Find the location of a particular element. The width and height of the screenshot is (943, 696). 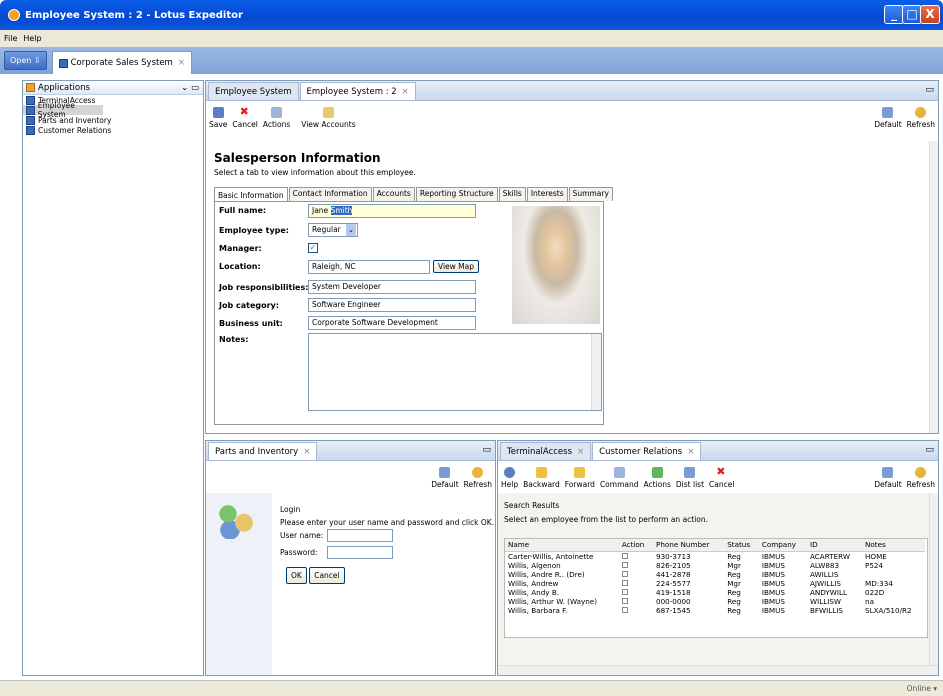

menu-help: Help is located at coordinates (32, 38).